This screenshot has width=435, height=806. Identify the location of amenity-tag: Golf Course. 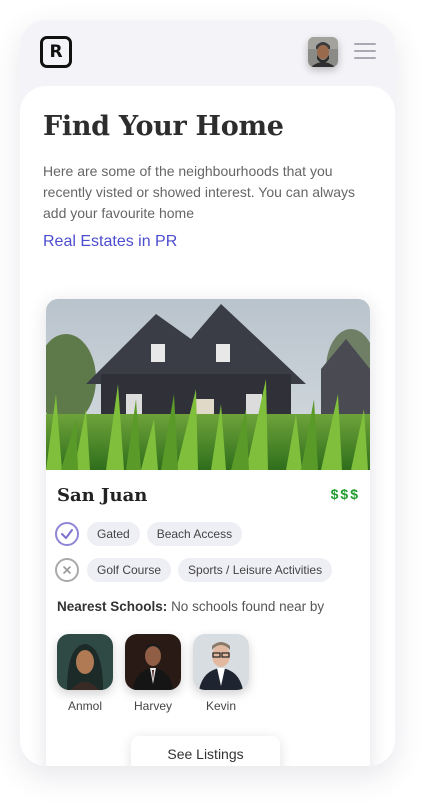
(129, 570).